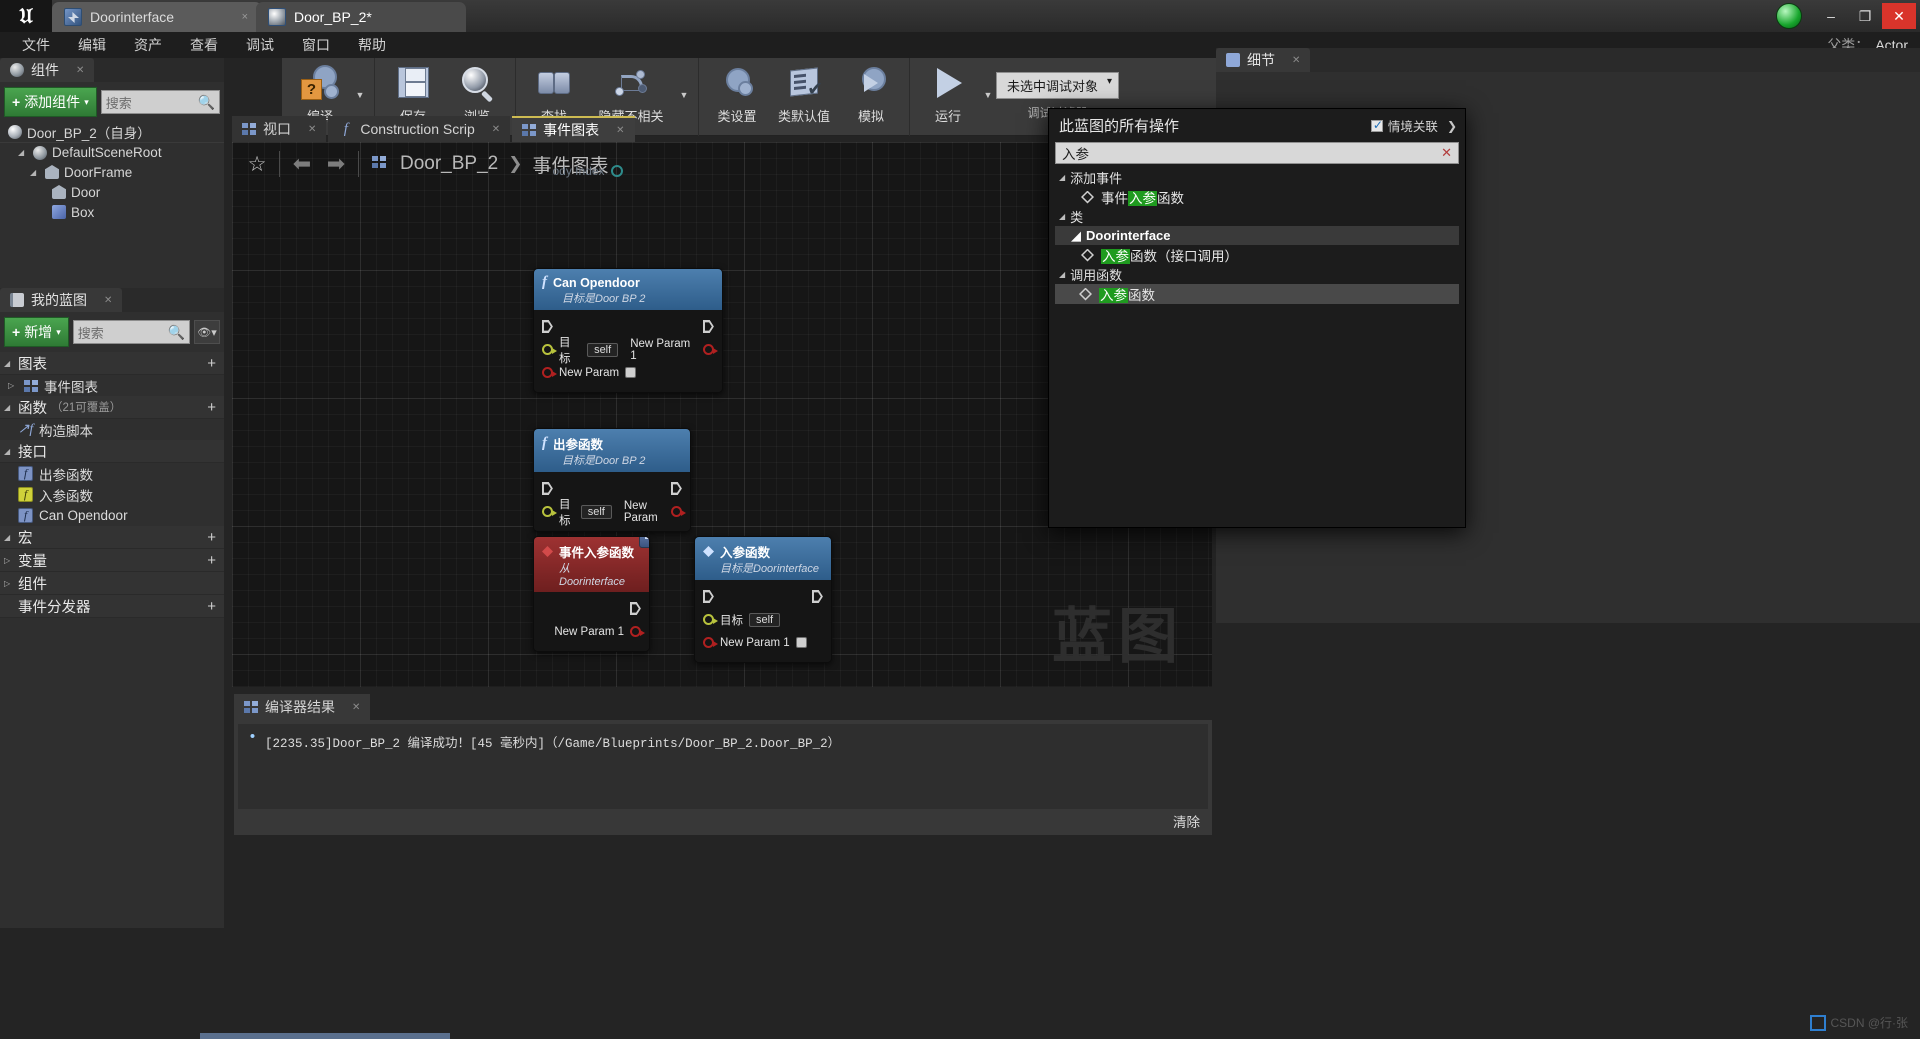  Describe the element at coordinates (1257, 274) in the screenshot. I see `palette-category-call-function: ◢ 调用函数` at that location.